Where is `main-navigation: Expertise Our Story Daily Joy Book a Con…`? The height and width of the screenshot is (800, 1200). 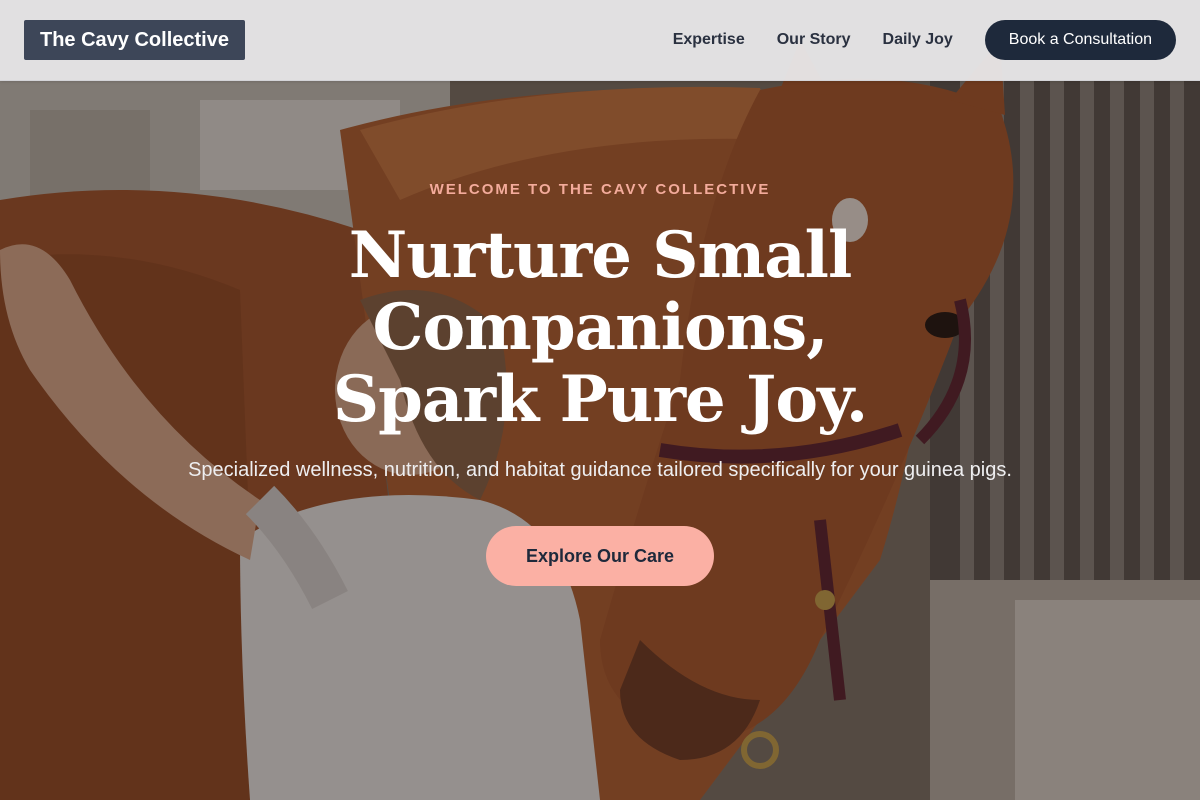 main-navigation: Expertise Our Story Daily Joy Book a Con… is located at coordinates (924, 40).